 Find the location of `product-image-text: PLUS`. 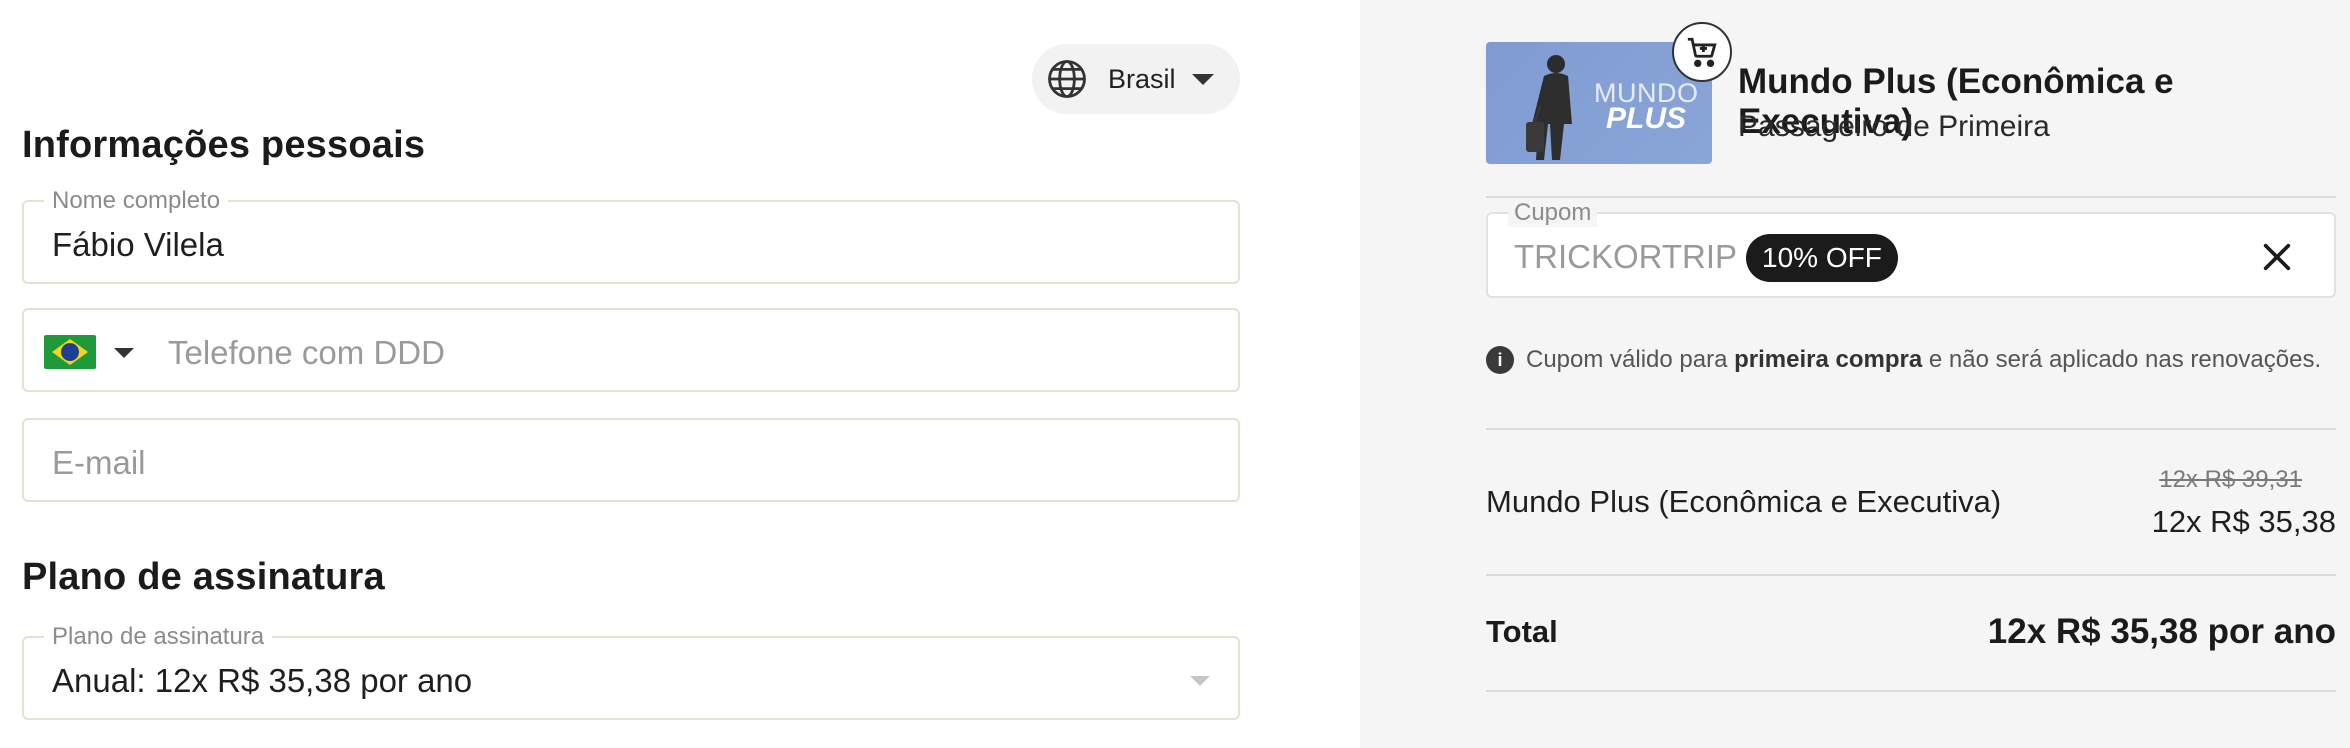

product-image-text: PLUS is located at coordinates (1646, 118).